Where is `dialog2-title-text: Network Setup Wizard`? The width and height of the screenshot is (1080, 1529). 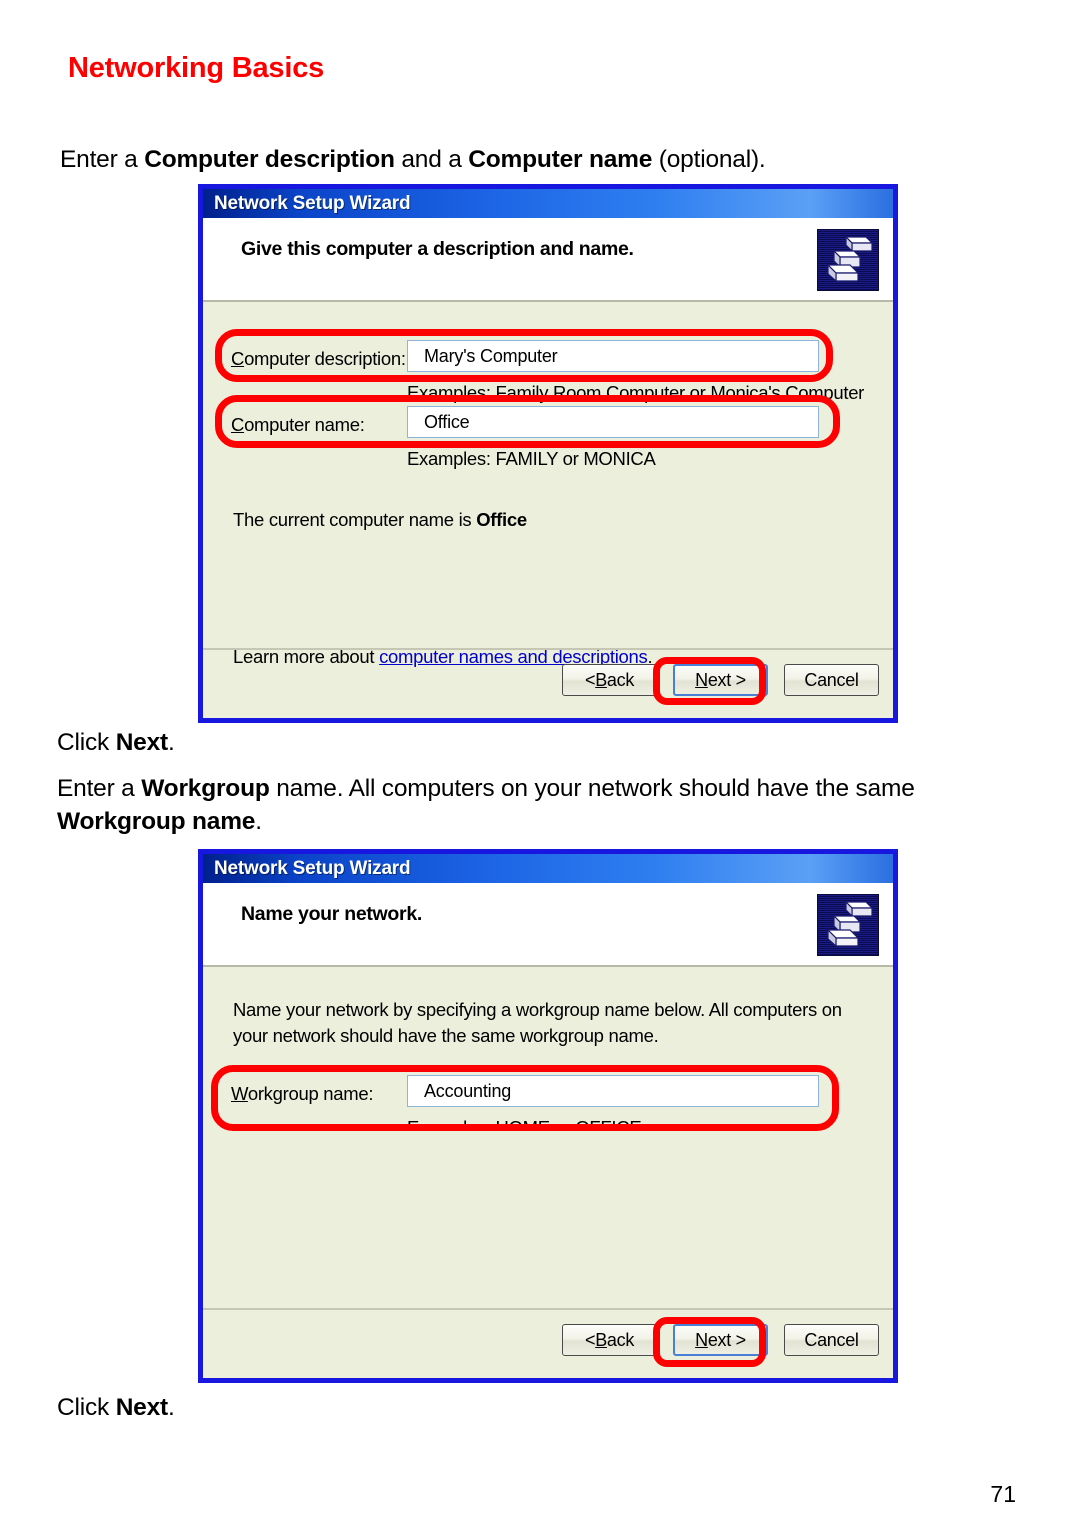 dialog2-title-text: Network Setup Wizard is located at coordinates (312, 868).